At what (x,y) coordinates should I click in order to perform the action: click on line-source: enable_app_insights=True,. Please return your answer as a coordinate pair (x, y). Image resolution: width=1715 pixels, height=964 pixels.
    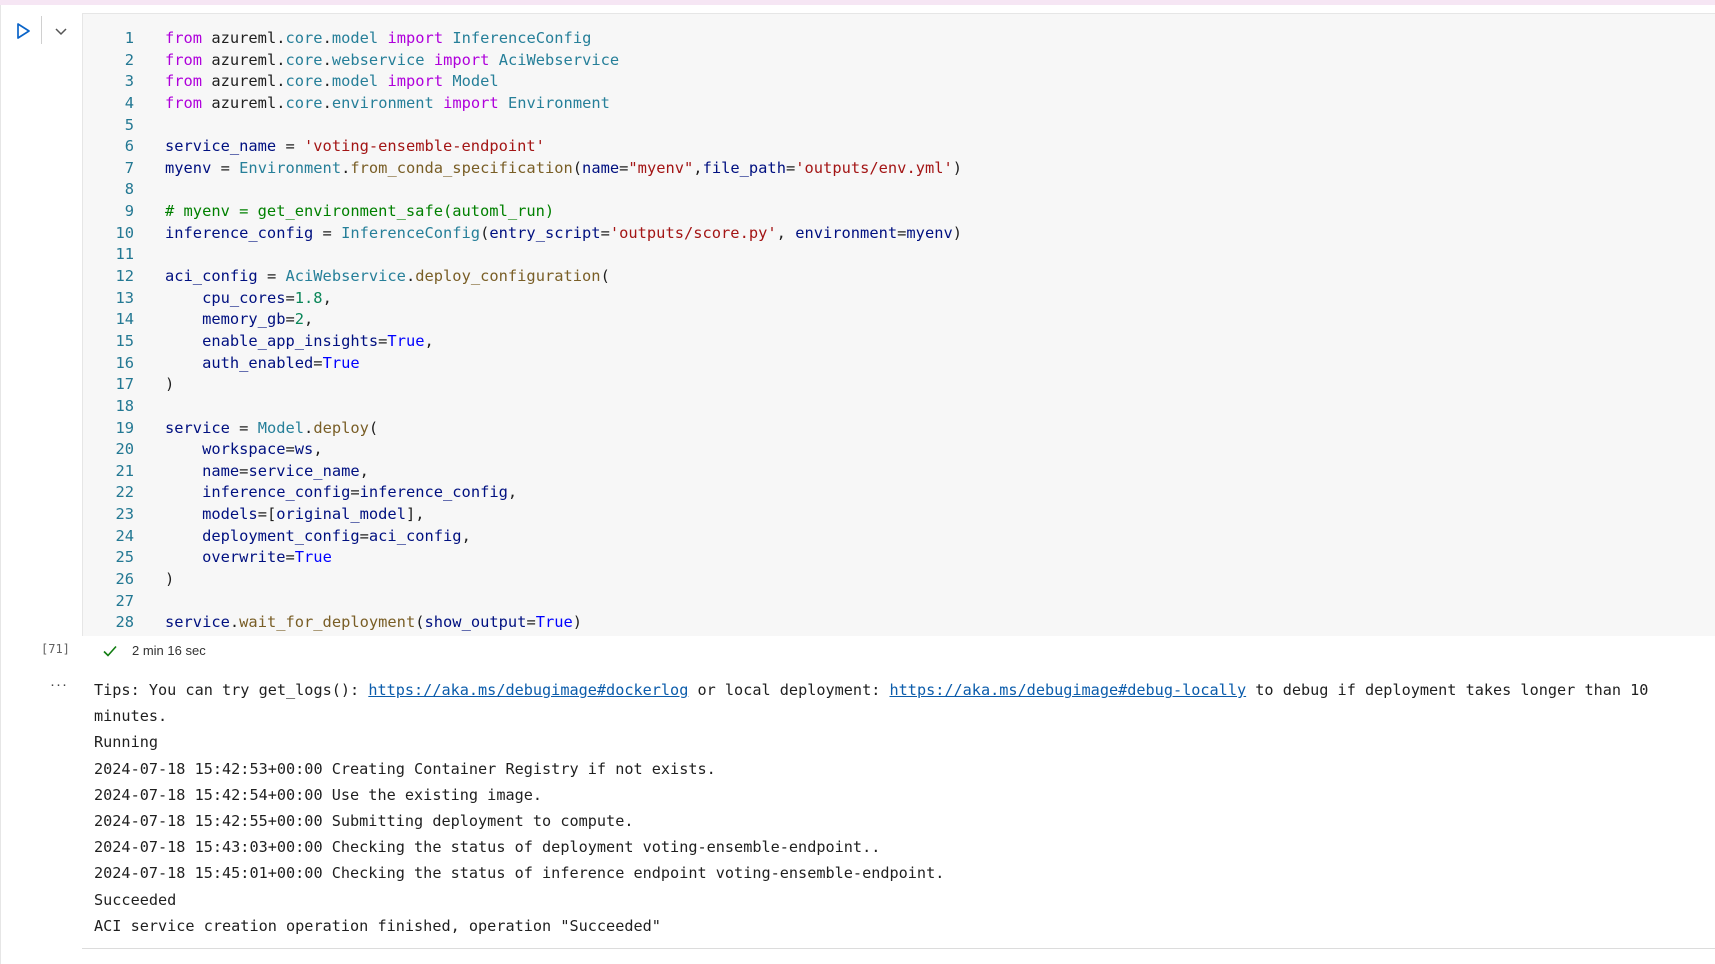
    Looking at the image, I should click on (299, 342).